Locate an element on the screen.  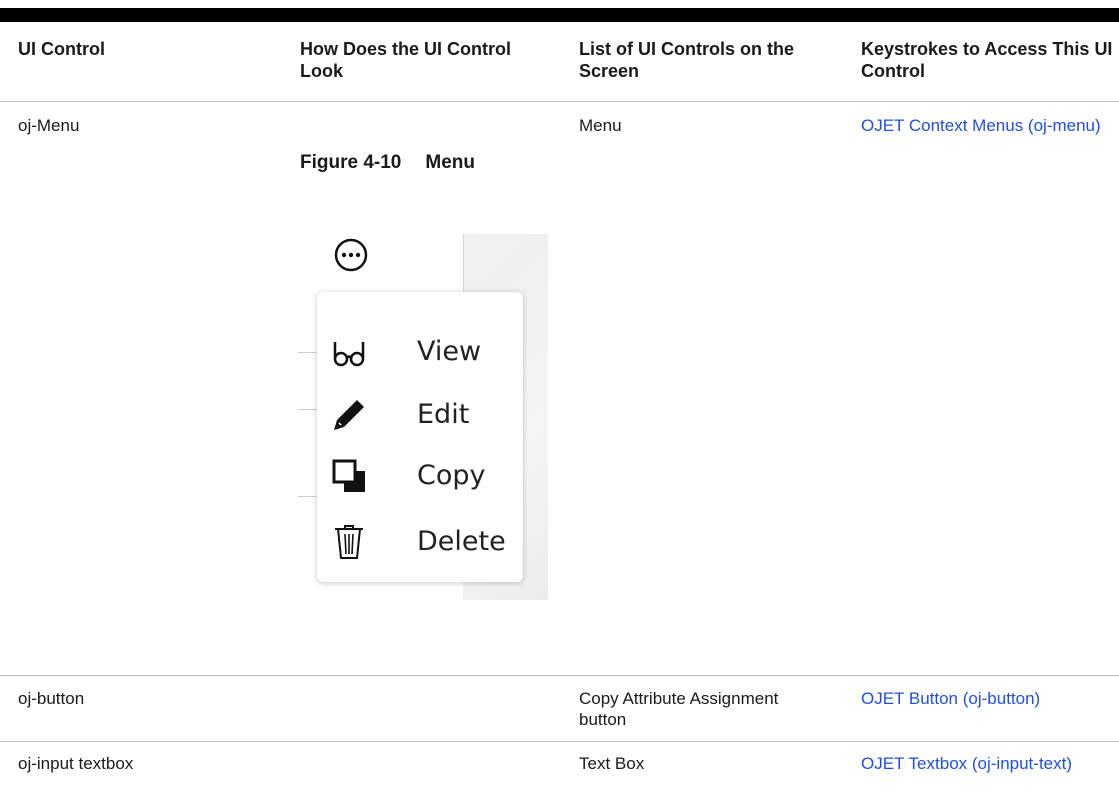
menu-item-edit: Edit is located at coordinates (420, 415).